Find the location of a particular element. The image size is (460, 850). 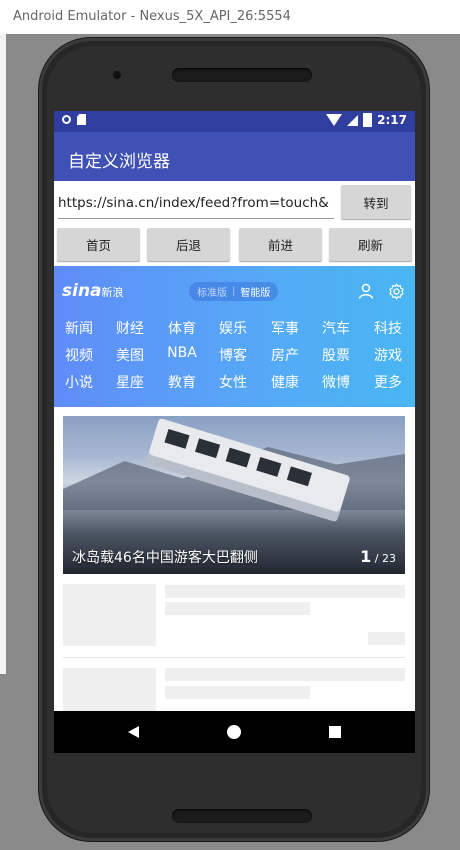

channel-link: 军事 is located at coordinates (285, 328).